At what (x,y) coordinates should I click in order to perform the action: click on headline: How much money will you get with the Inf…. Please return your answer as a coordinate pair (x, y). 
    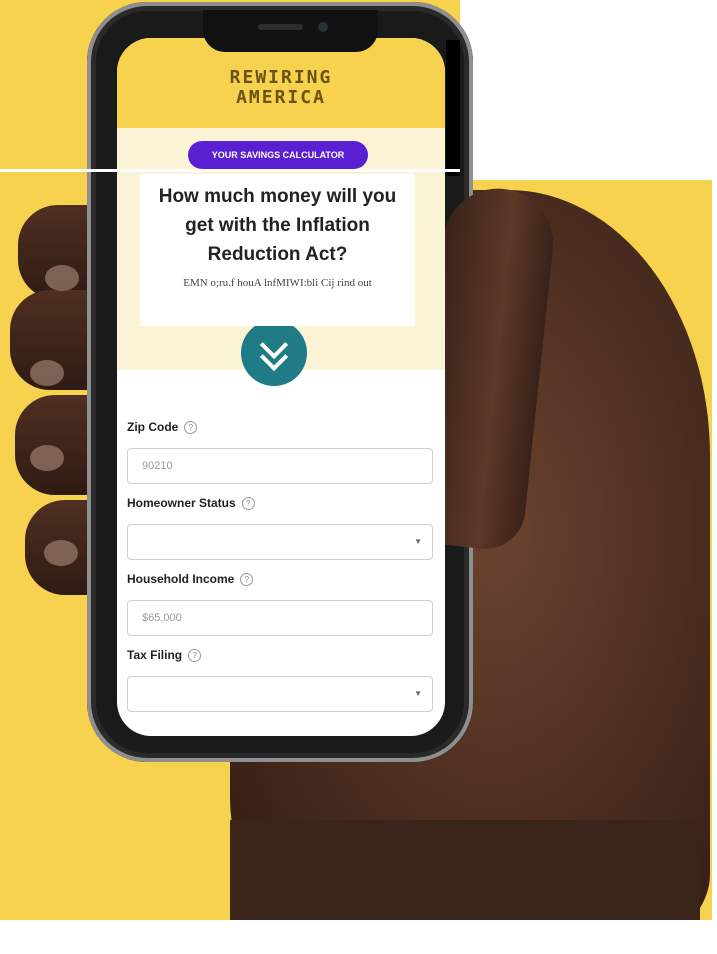
    Looking at the image, I should click on (277, 225).